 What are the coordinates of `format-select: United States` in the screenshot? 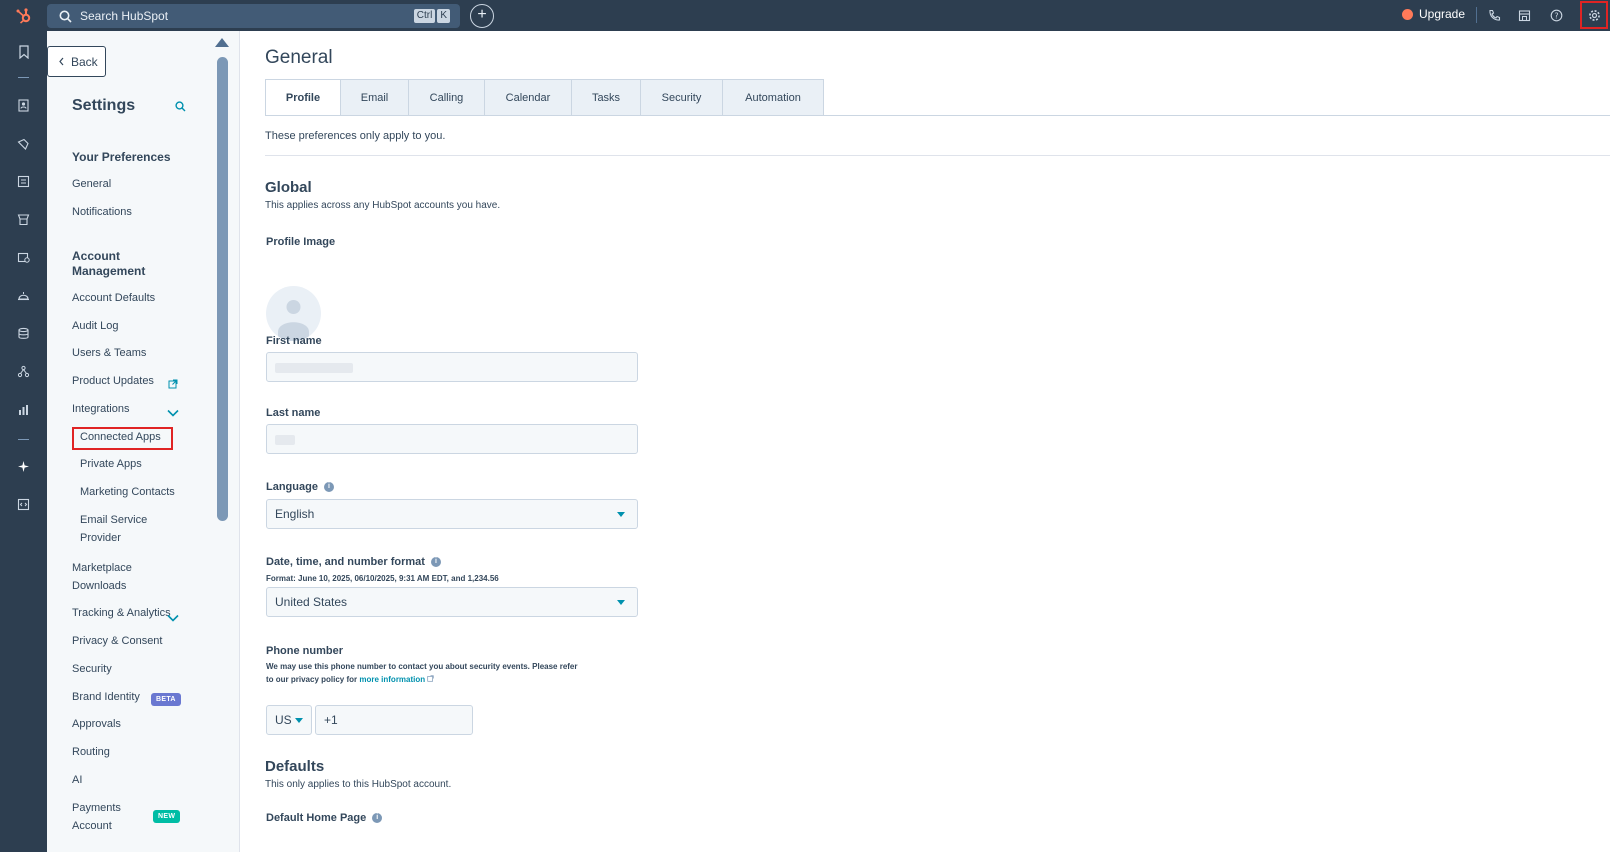 It's located at (452, 602).